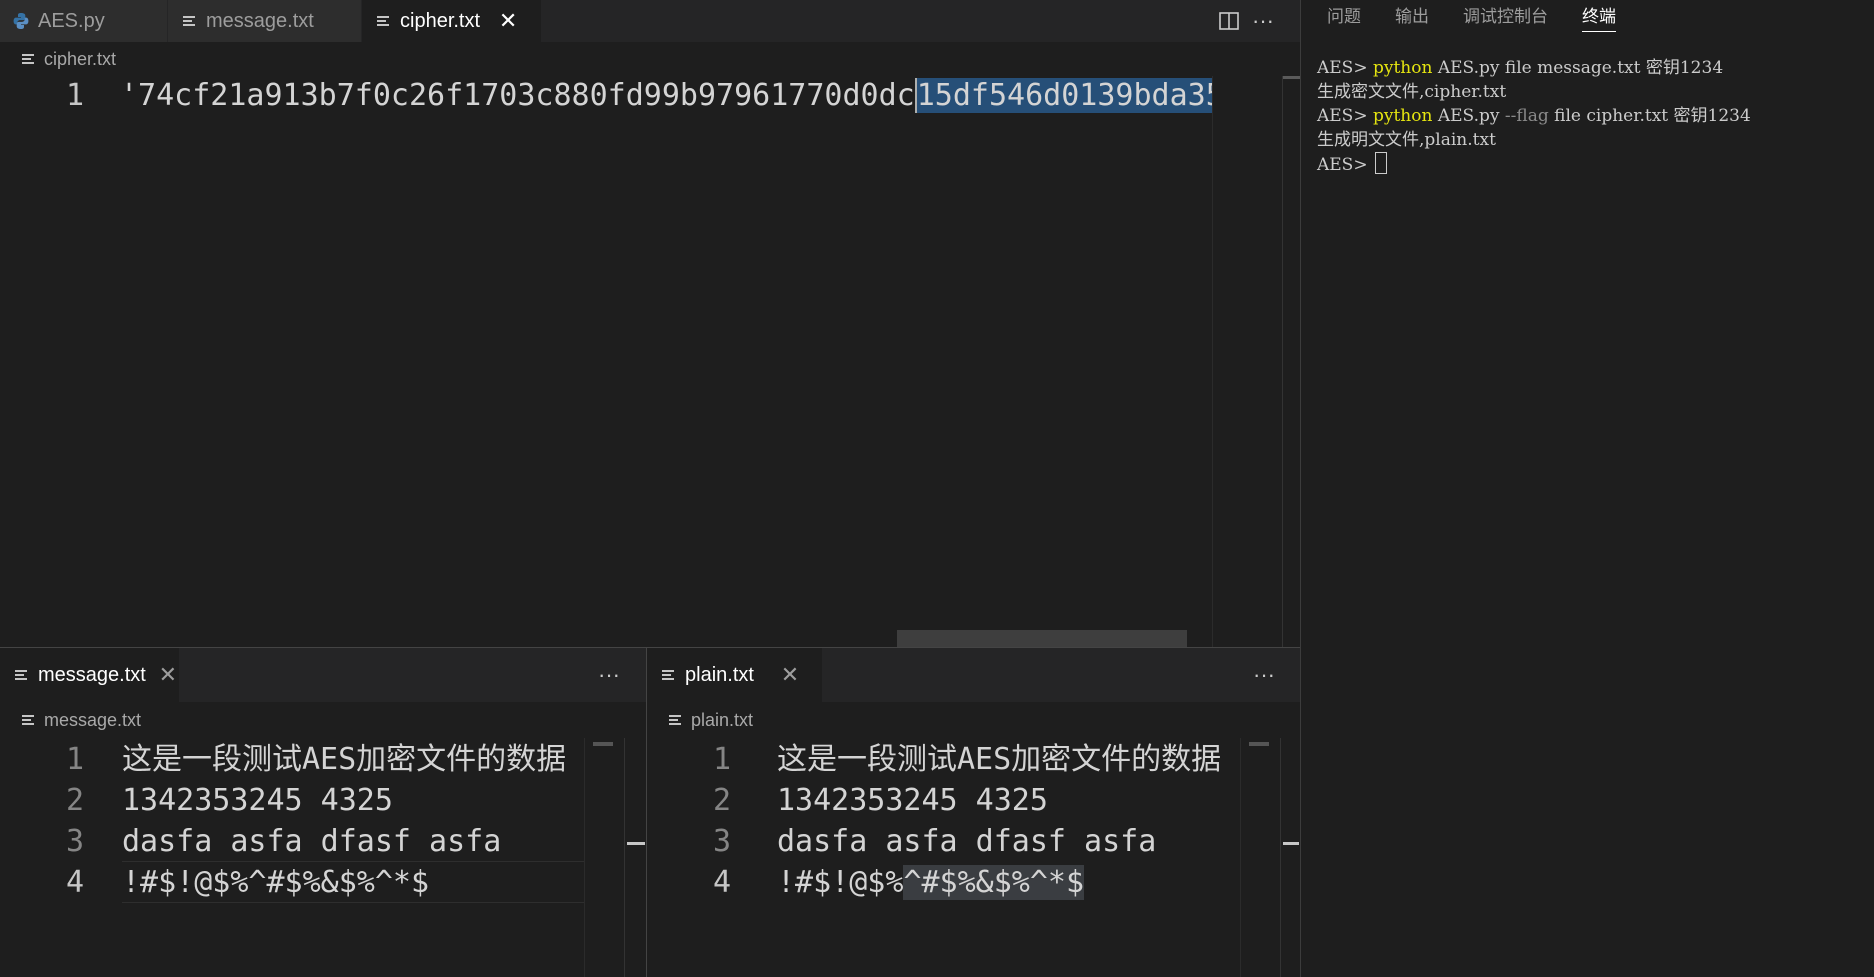 This screenshot has height=977, width=1874. I want to click on python-icon, so click(21, 21).